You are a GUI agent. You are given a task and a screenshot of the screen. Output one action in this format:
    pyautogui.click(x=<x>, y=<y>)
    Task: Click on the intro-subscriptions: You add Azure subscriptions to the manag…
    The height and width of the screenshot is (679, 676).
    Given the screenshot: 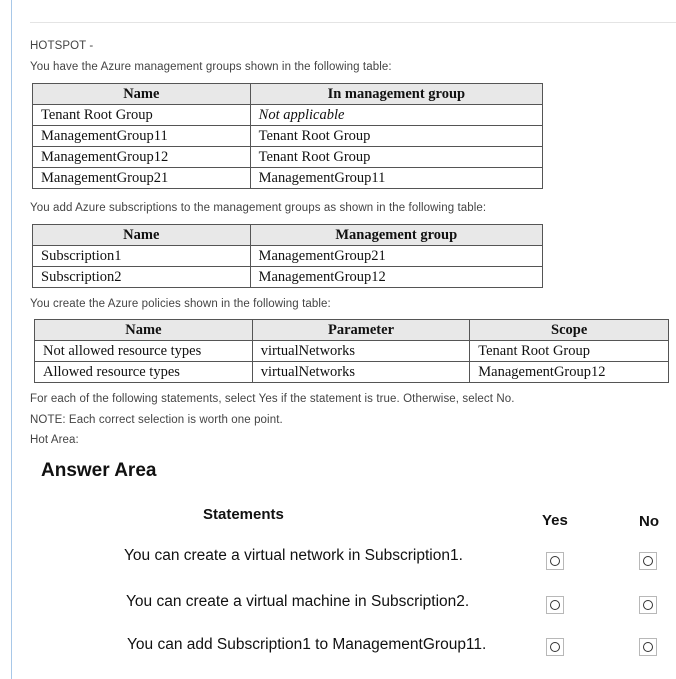 What is the action you would take?
    pyautogui.click(x=258, y=208)
    